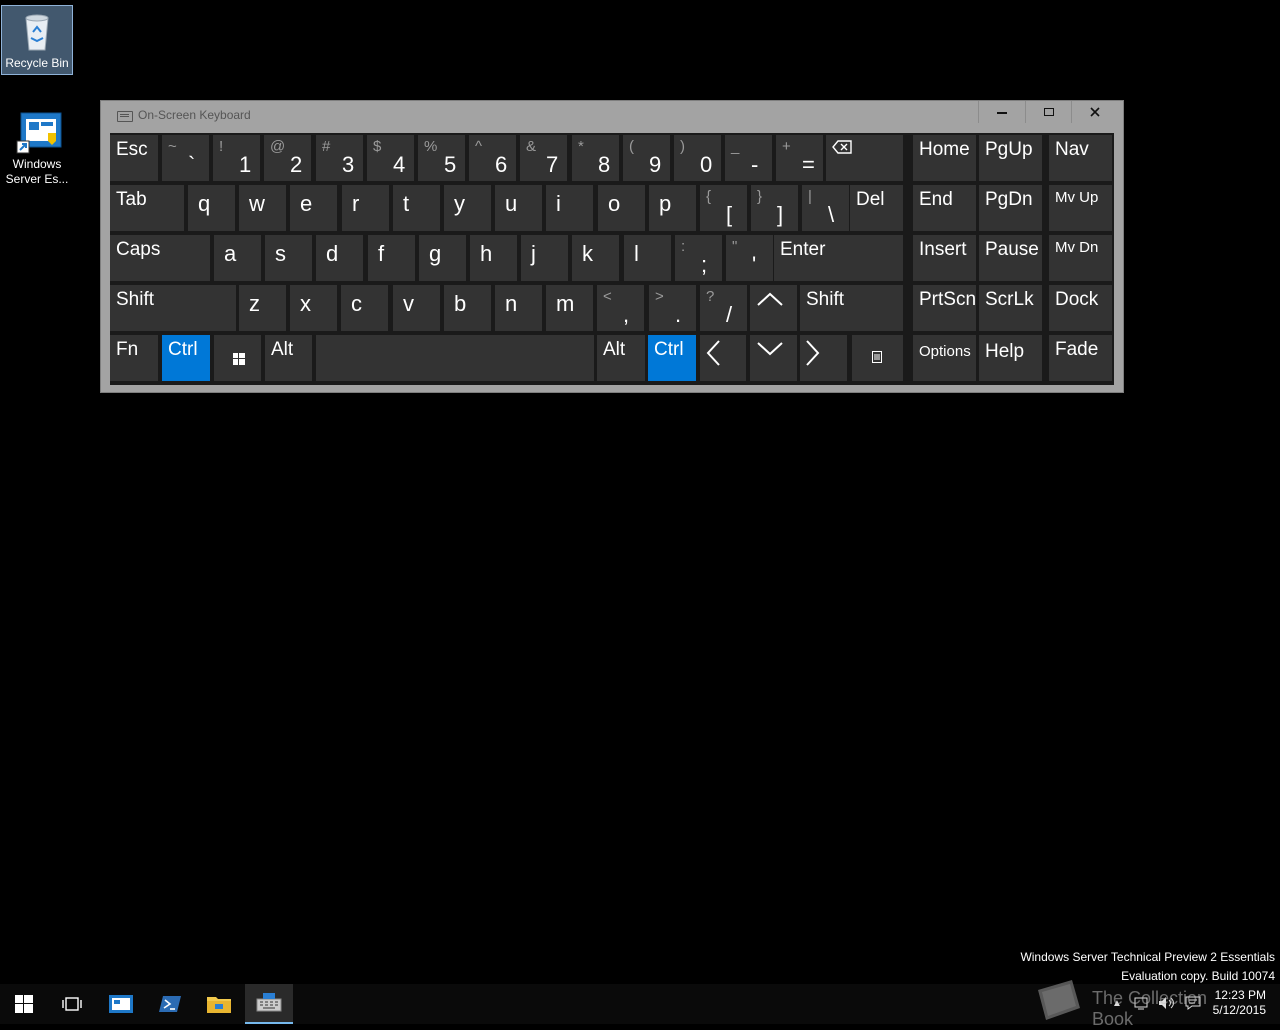 The height and width of the screenshot is (1030, 1280). I want to click on key-ctrl-left: Ctrl, so click(186, 358).